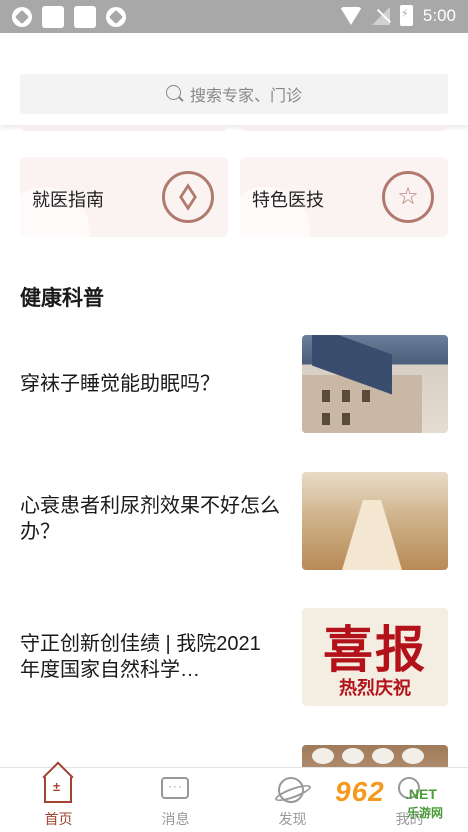 The height and width of the screenshot is (832, 468). What do you see at coordinates (375, 688) in the screenshot?
I see `poster-subline: 热烈庆祝` at bounding box center [375, 688].